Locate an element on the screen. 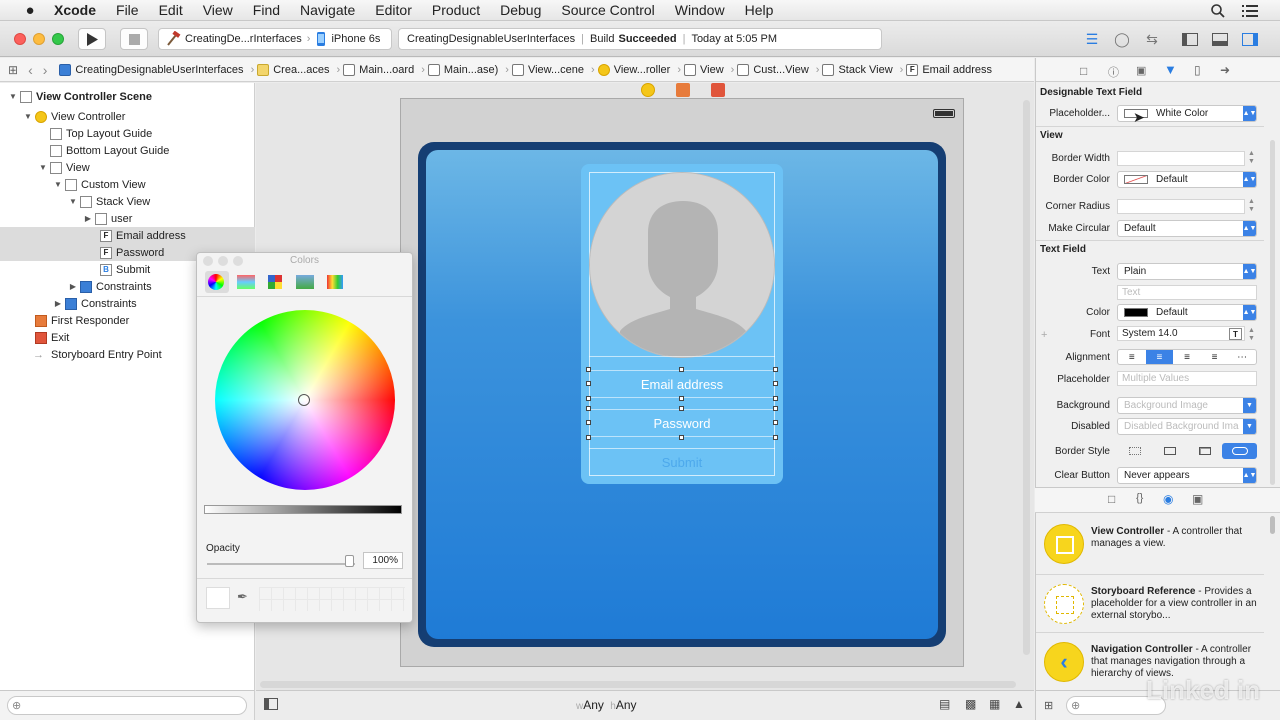 The width and height of the screenshot is (1280, 720). identity-inspector-icon: ▣ is located at coordinates (1141, 70).